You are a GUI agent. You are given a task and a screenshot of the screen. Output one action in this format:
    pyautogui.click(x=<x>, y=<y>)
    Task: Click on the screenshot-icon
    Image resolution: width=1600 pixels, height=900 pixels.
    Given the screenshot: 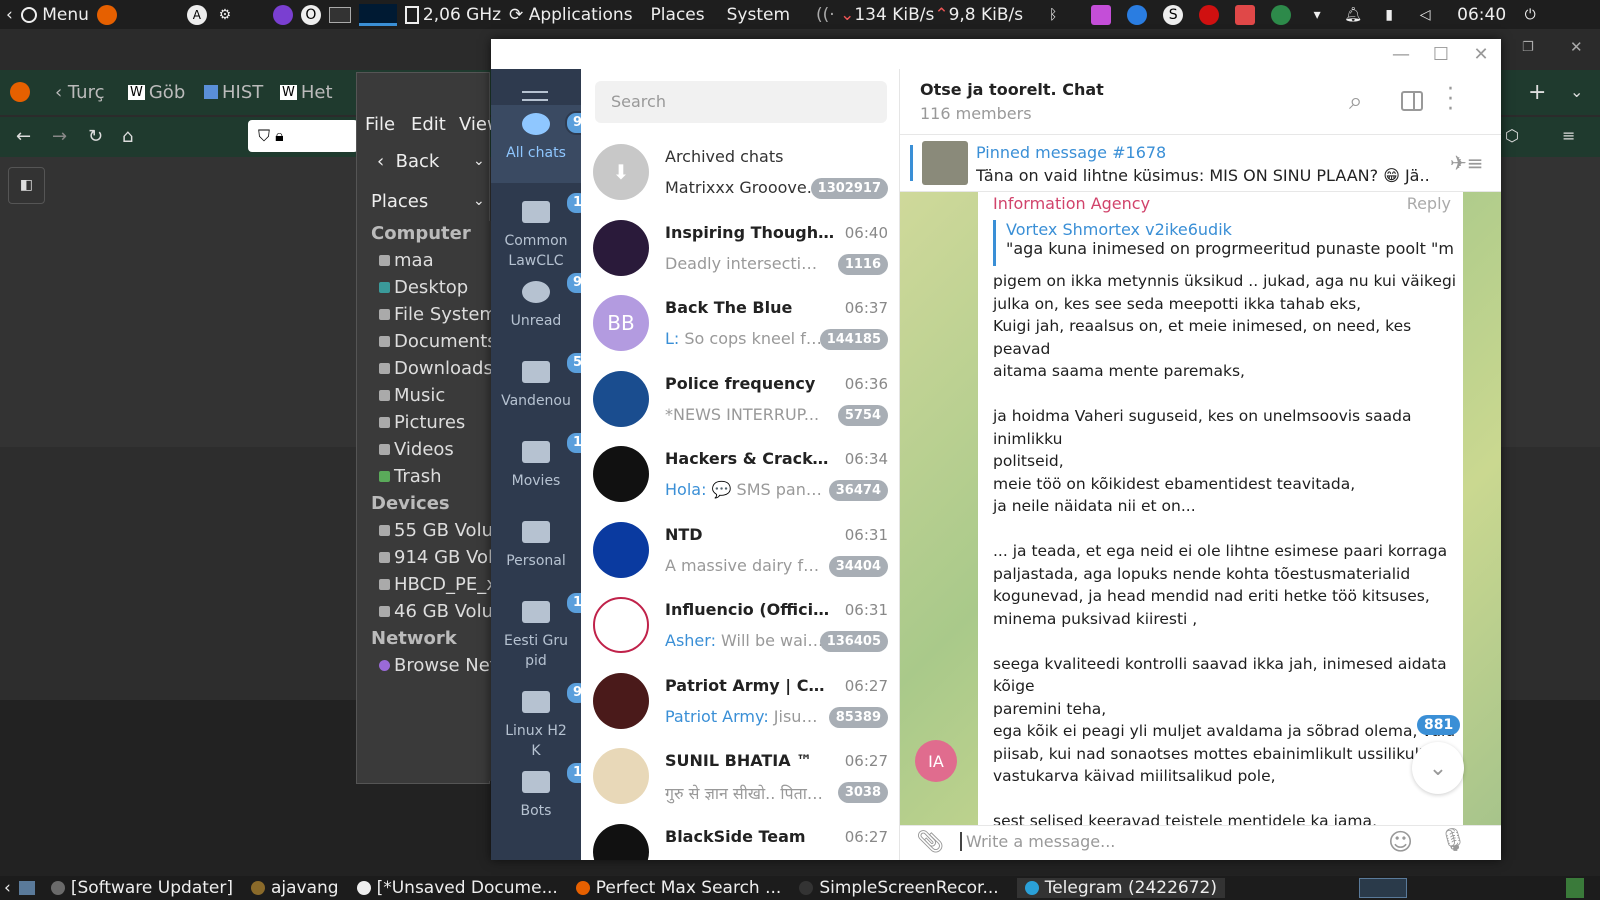 What is the action you would take?
    pyautogui.click(x=1245, y=14)
    